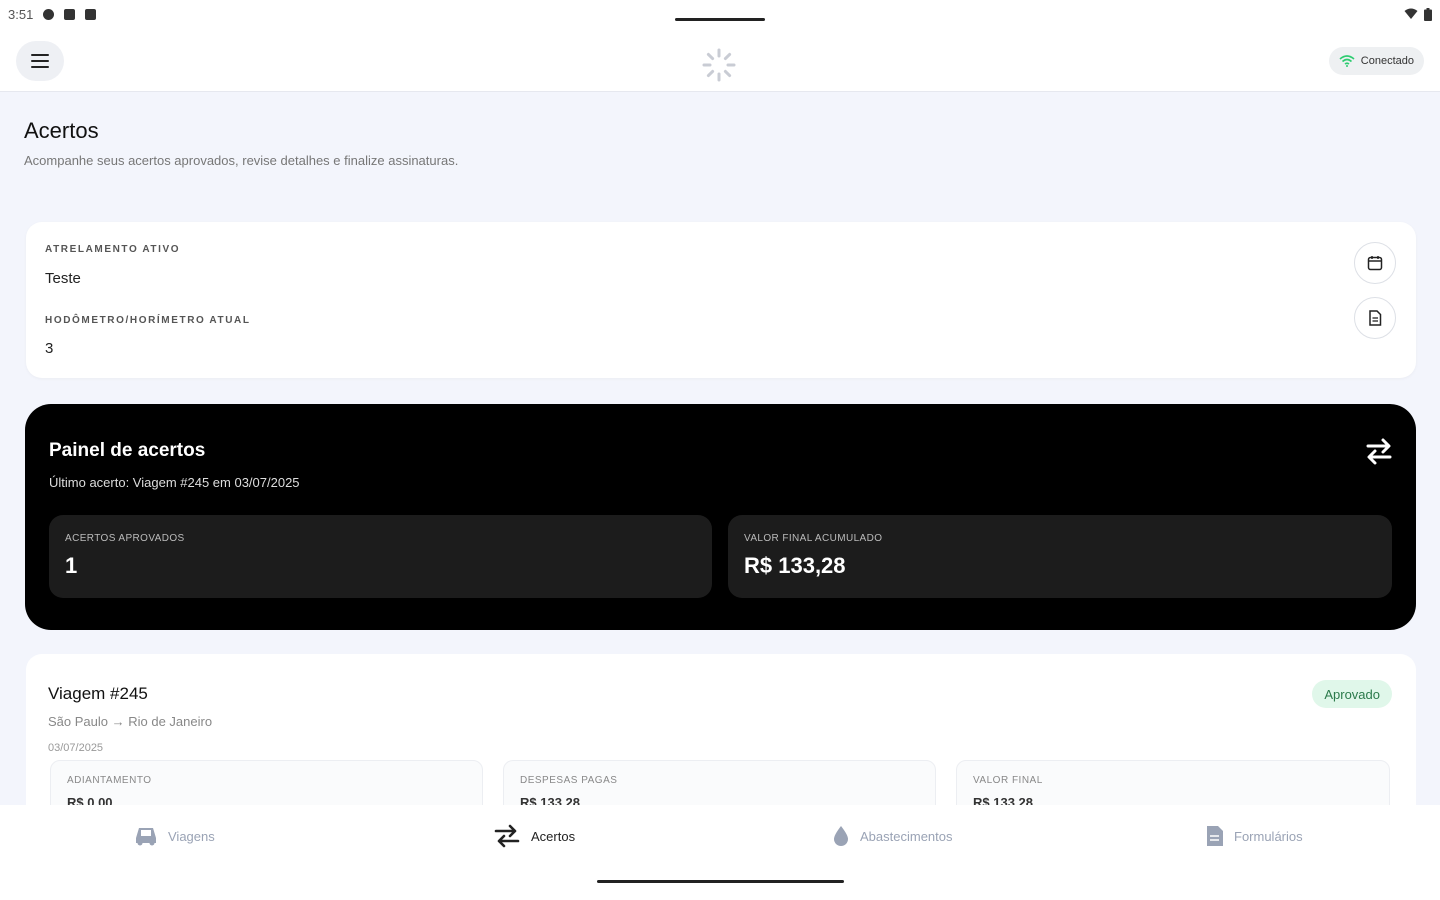 The width and height of the screenshot is (1440, 900). I want to click on expenses-label: DESPESAS PAGAS, so click(569, 780).